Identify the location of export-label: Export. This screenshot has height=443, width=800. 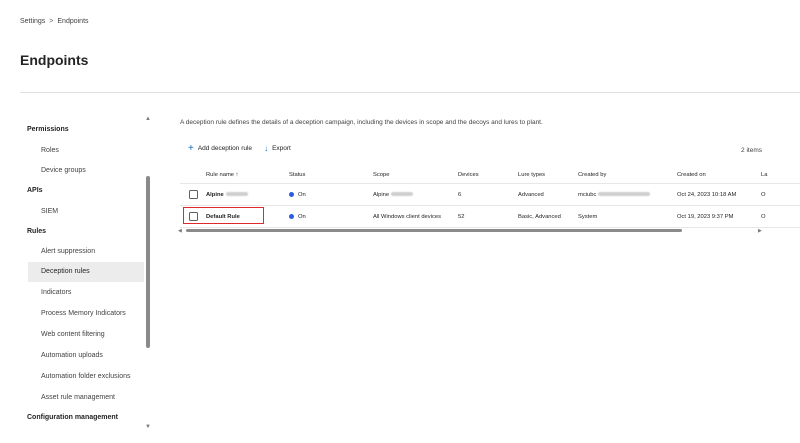
(281, 148).